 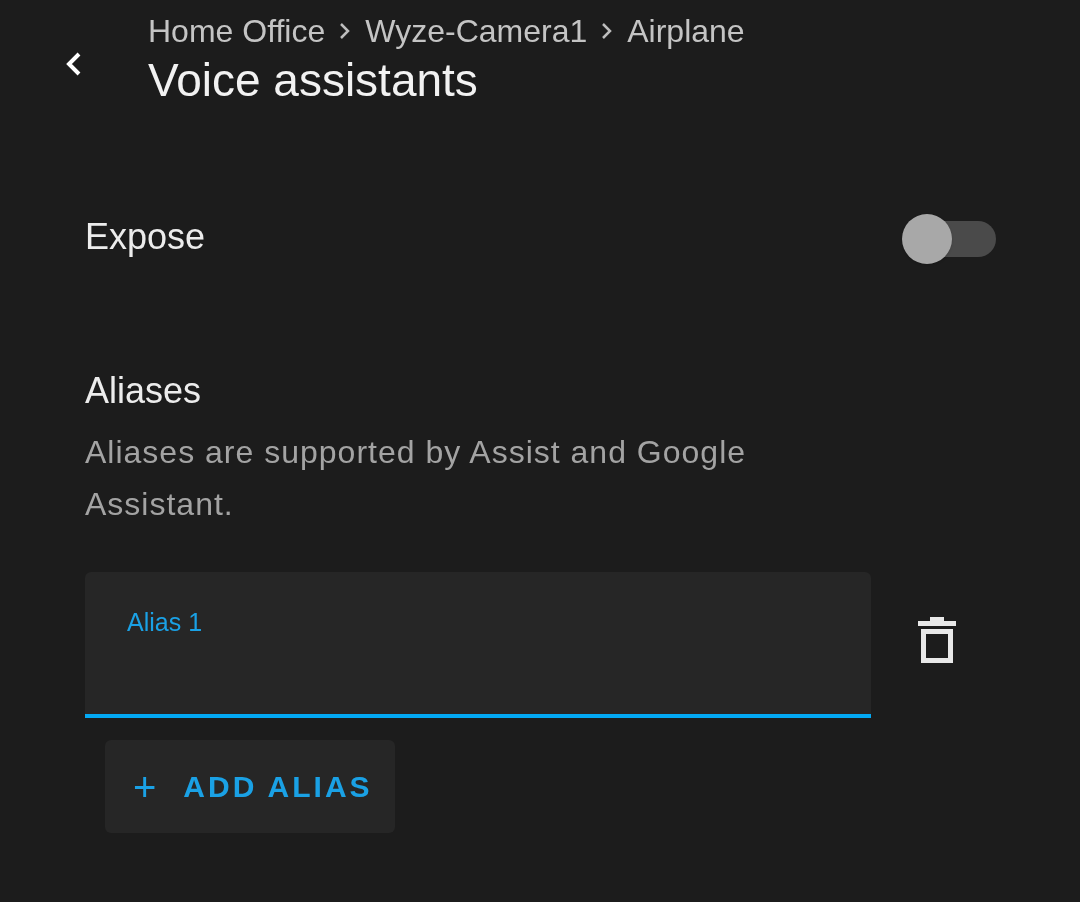 What do you see at coordinates (686, 31) in the screenshot?
I see `breadcrumb-link: Airplane` at bounding box center [686, 31].